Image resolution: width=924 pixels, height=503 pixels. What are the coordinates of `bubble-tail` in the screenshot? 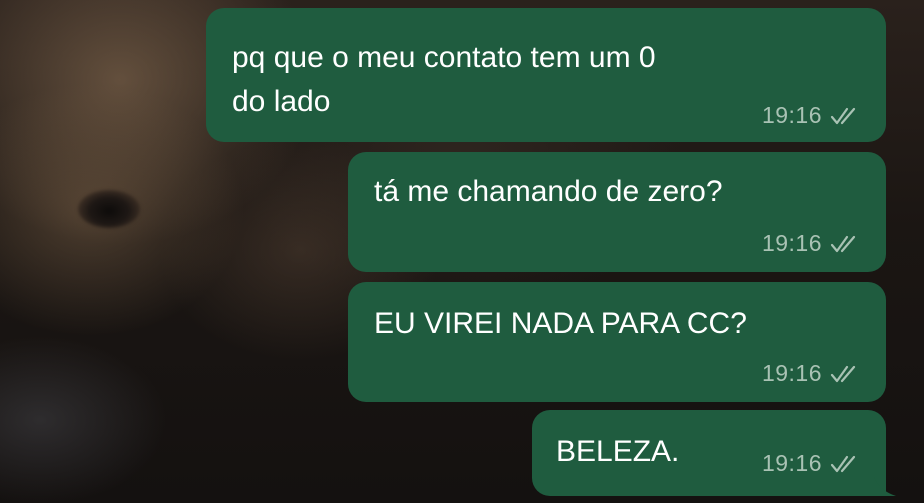 It's located at (885, 486).